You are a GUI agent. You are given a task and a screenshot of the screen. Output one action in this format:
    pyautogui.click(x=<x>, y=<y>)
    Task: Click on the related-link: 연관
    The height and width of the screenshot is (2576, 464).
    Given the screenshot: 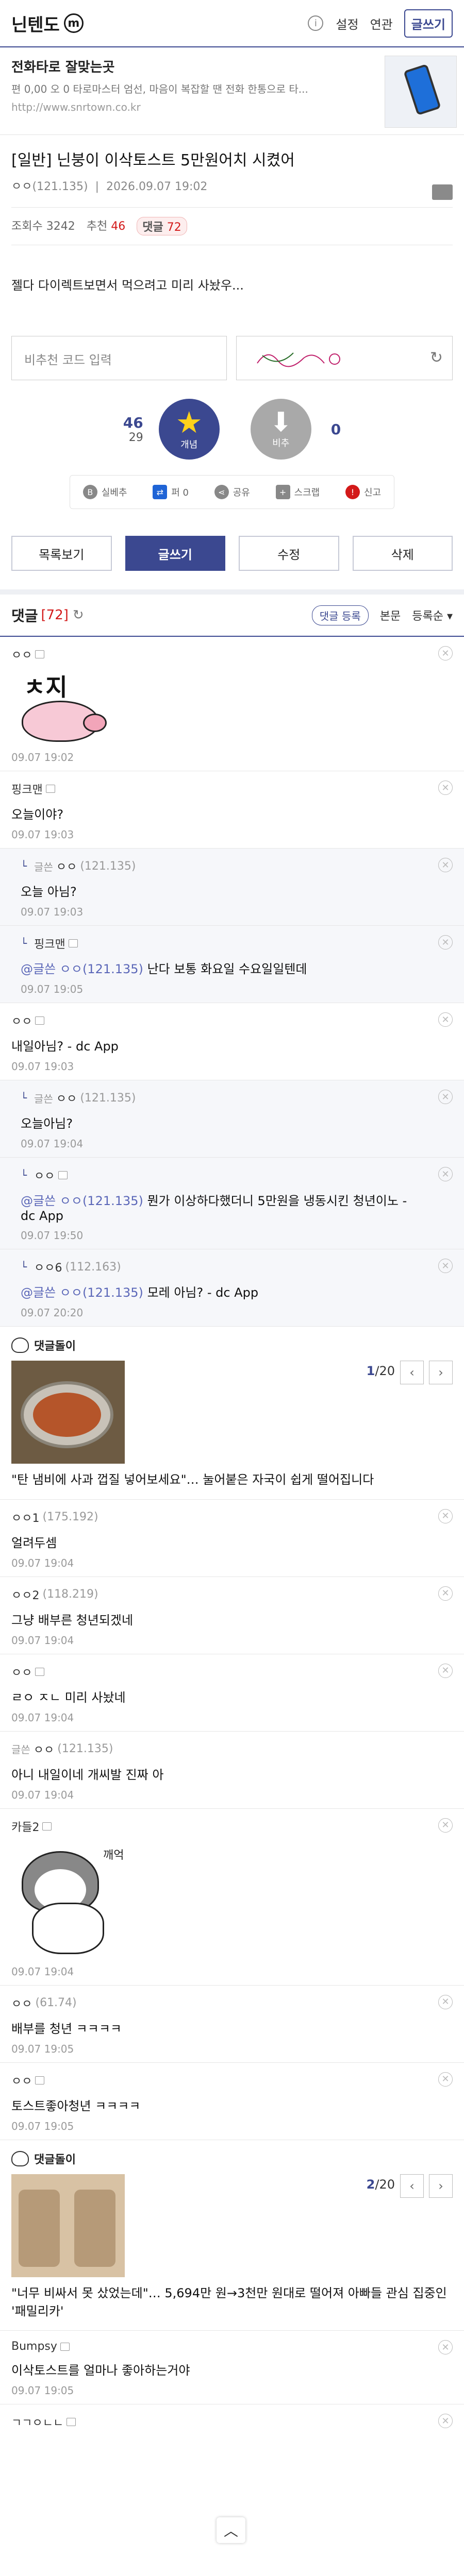 What is the action you would take?
    pyautogui.click(x=381, y=23)
    